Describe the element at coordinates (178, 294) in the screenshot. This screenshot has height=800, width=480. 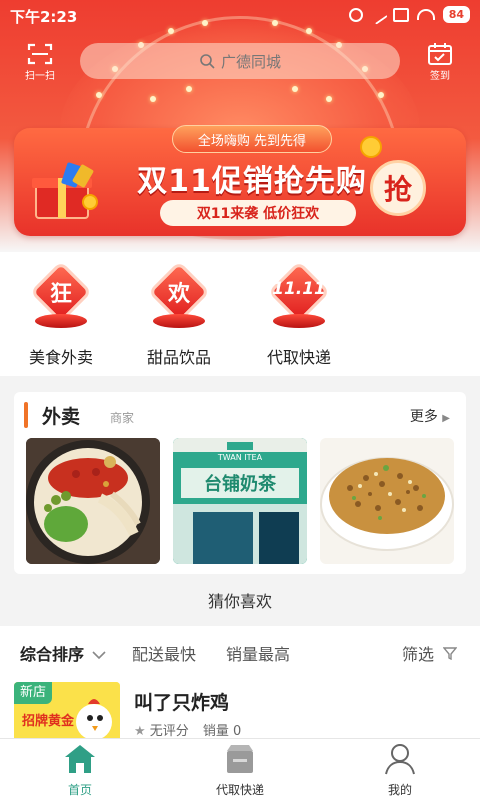
I see `badge-glyph: 欢` at that location.